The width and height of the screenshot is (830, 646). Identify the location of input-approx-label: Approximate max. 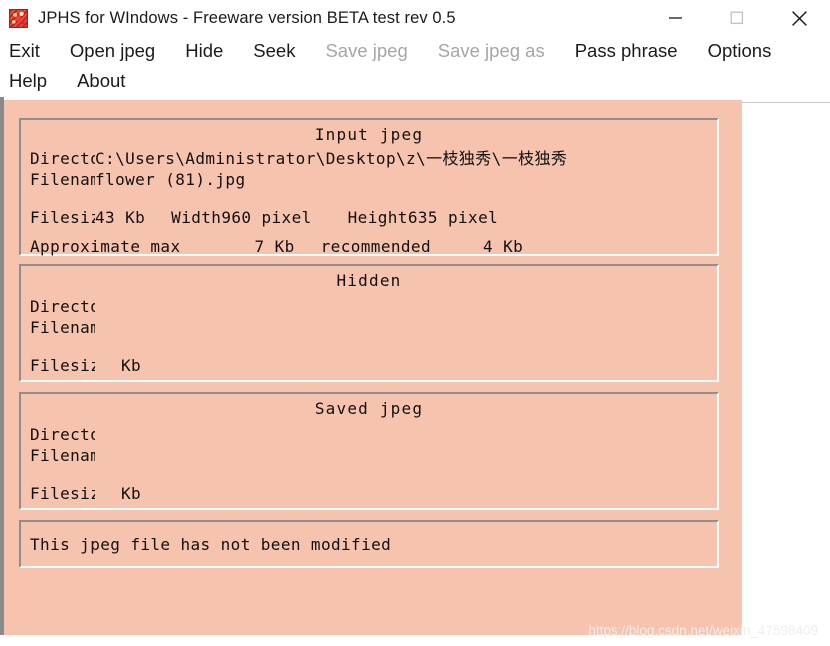
(105, 246).